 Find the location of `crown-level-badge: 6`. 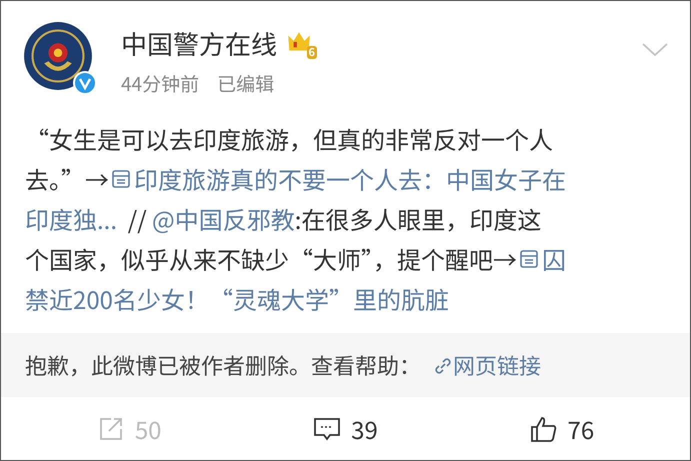

crown-level-badge: 6 is located at coordinates (301, 43).